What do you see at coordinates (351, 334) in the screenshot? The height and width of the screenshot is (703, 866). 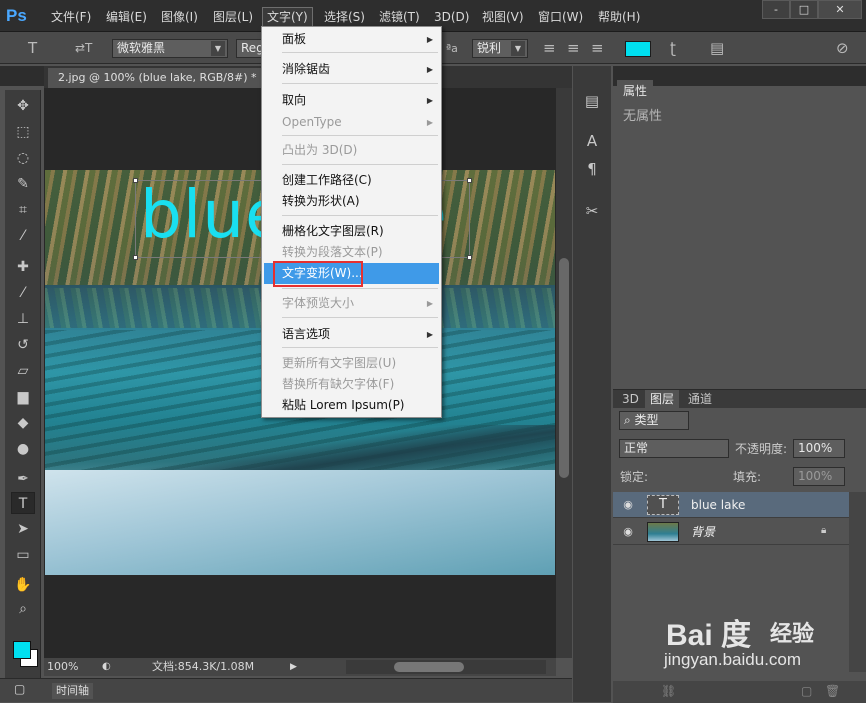 I see `menu-item-language-options: 语言选项 ▶` at bounding box center [351, 334].